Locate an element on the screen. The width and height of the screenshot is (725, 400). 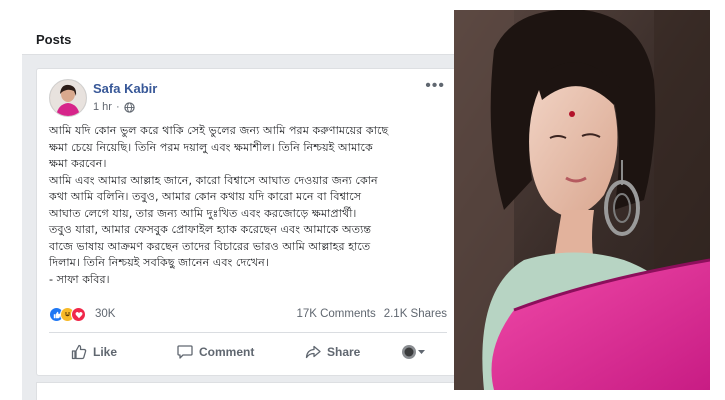
posts-header: Posts is located at coordinates (238, 34).